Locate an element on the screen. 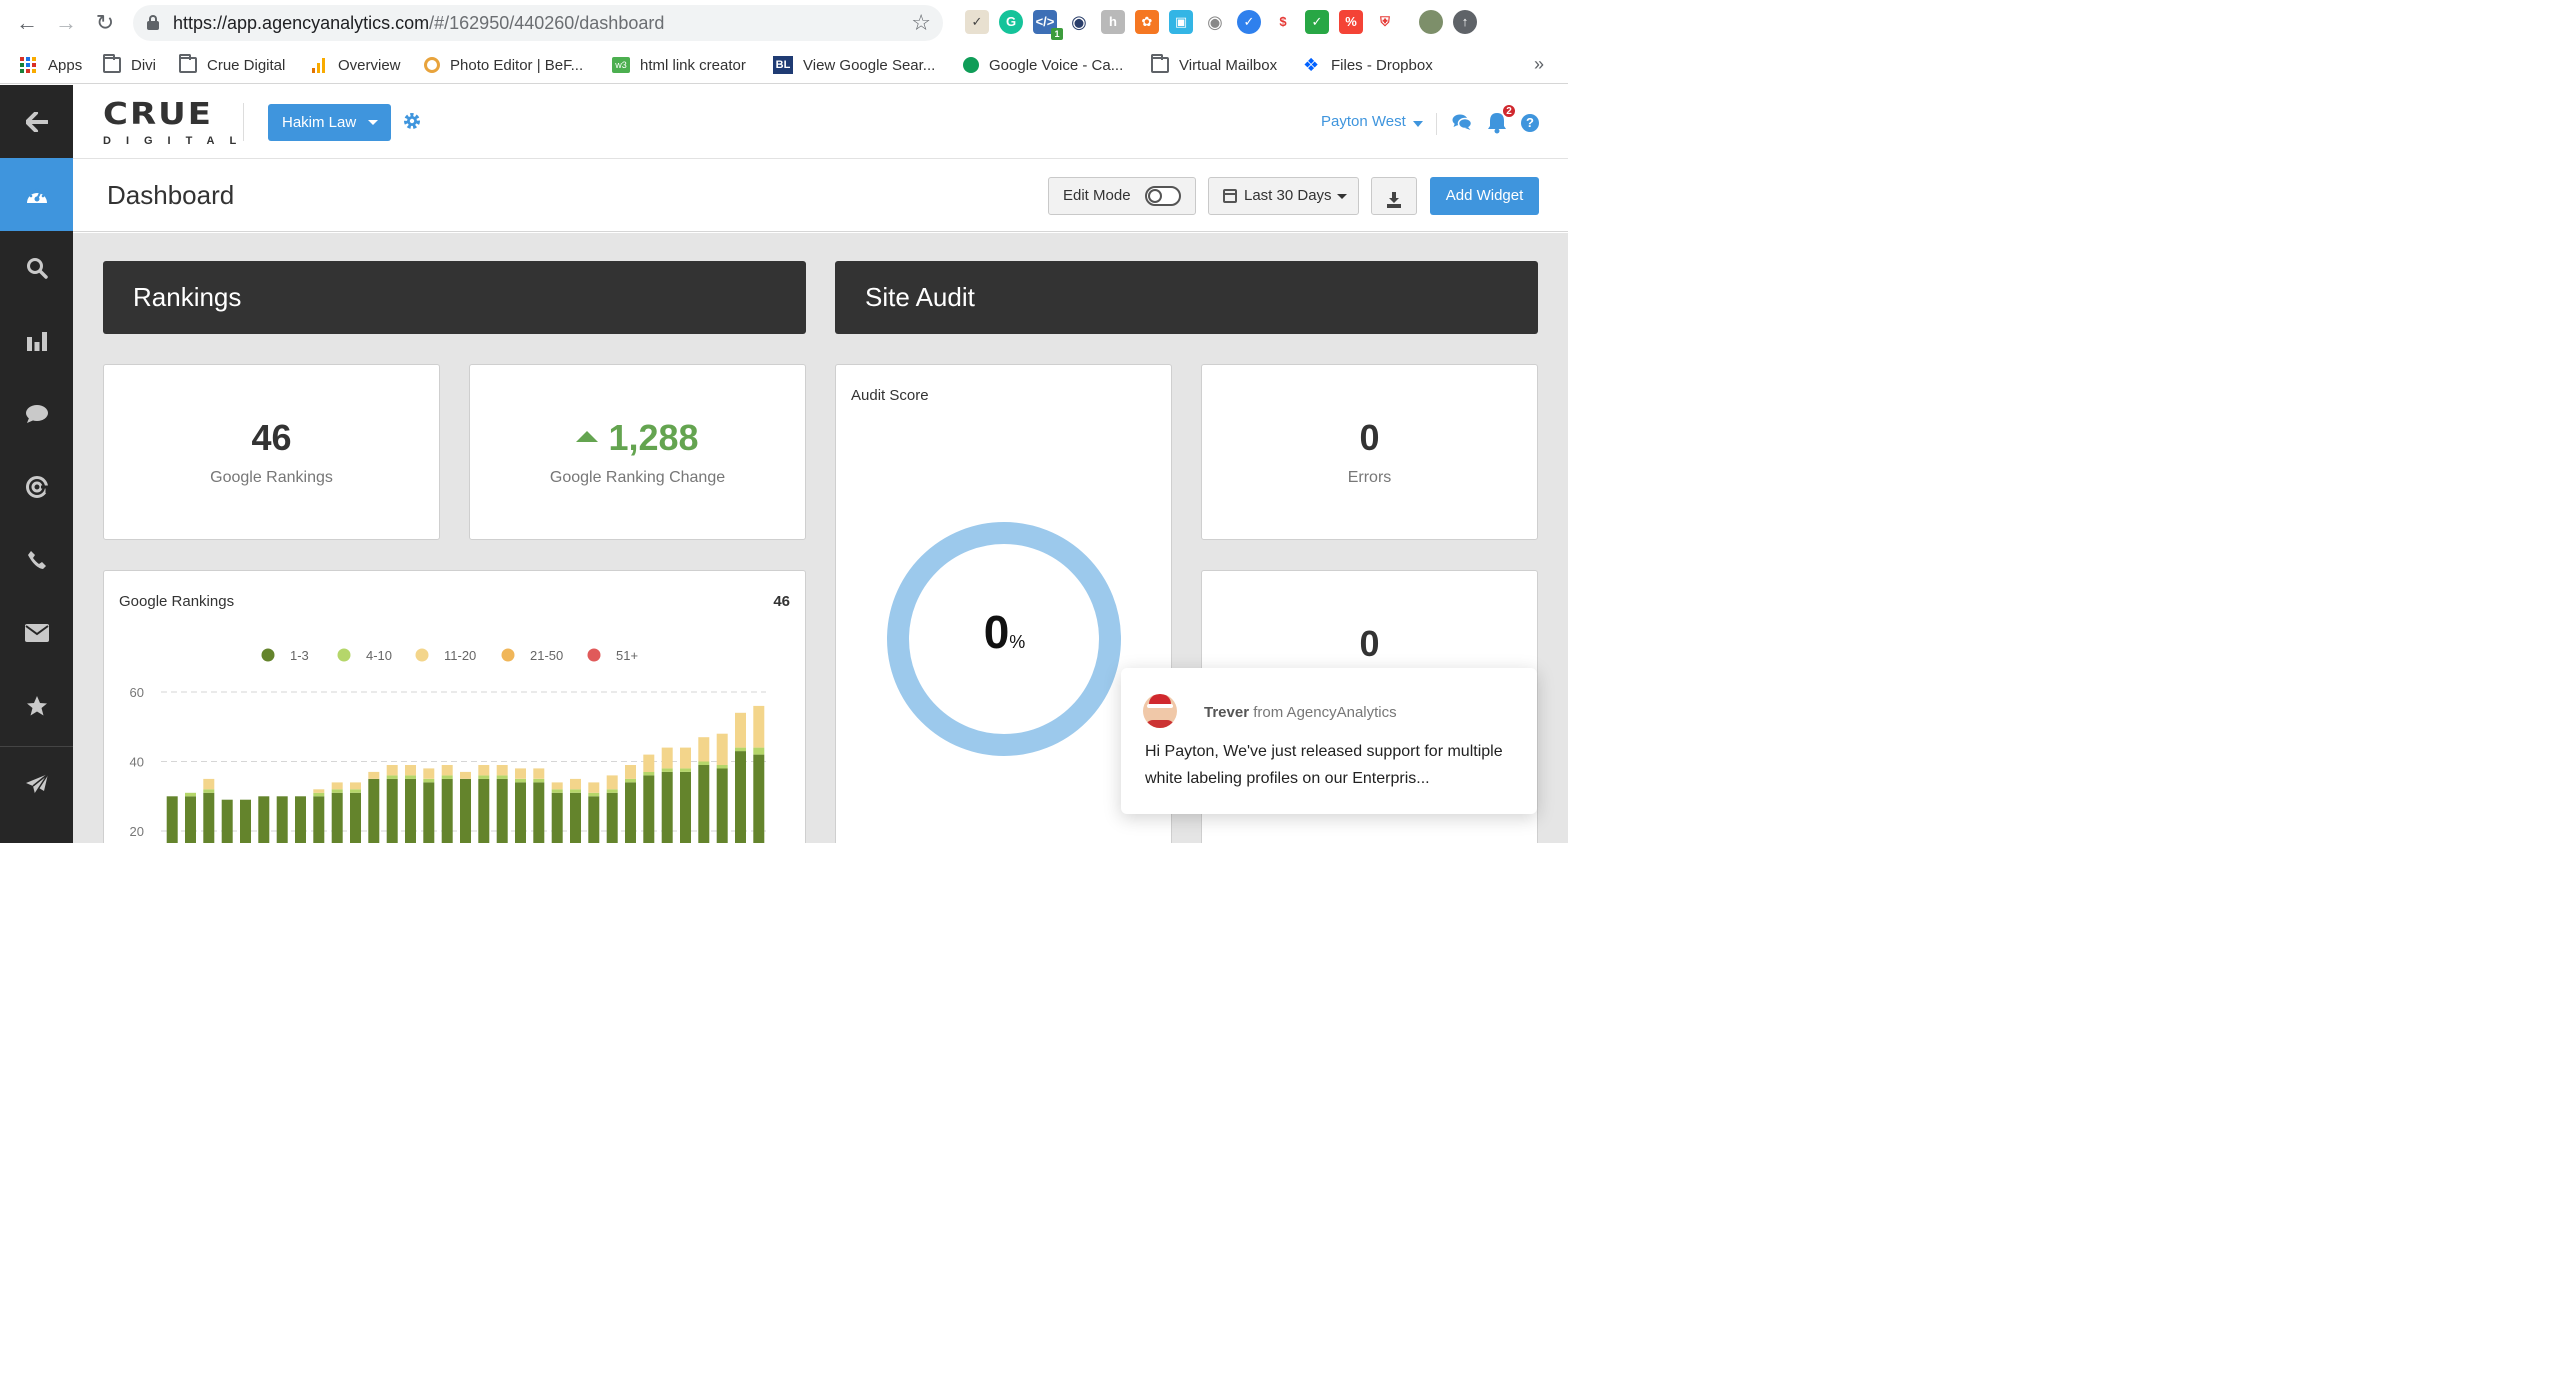 Image resolution: width=2560 pixels, height=1376 pixels. hubspot-extension-icon: ✿ is located at coordinates (1147, 22).